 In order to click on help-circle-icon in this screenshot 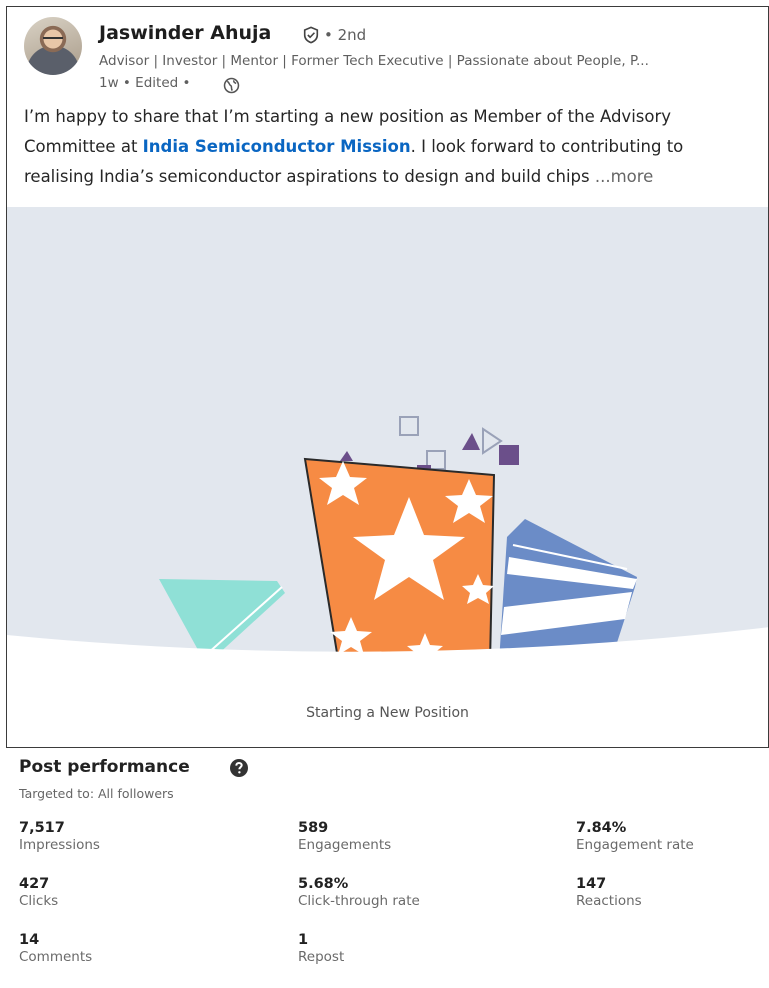, I will do `click(239, 768)`.